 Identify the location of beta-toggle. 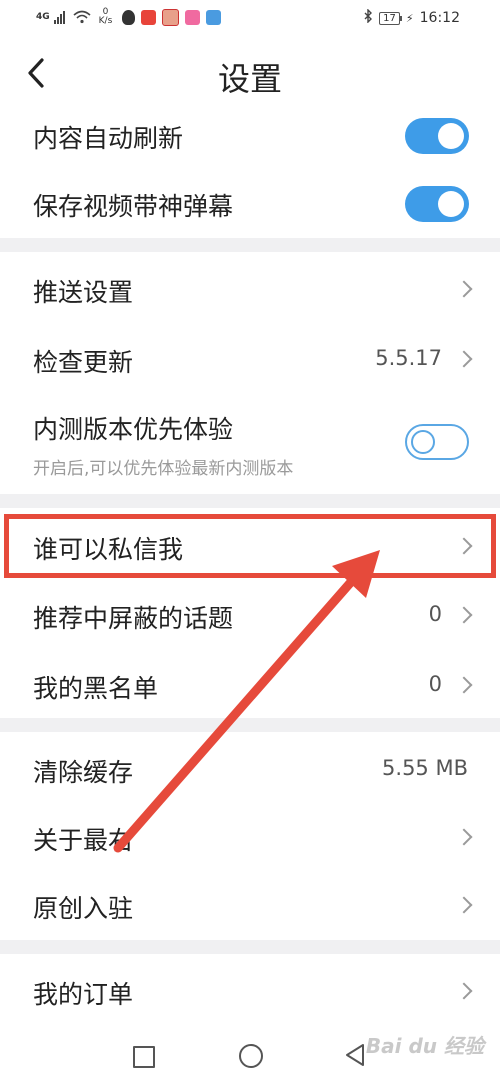
(437, 442).